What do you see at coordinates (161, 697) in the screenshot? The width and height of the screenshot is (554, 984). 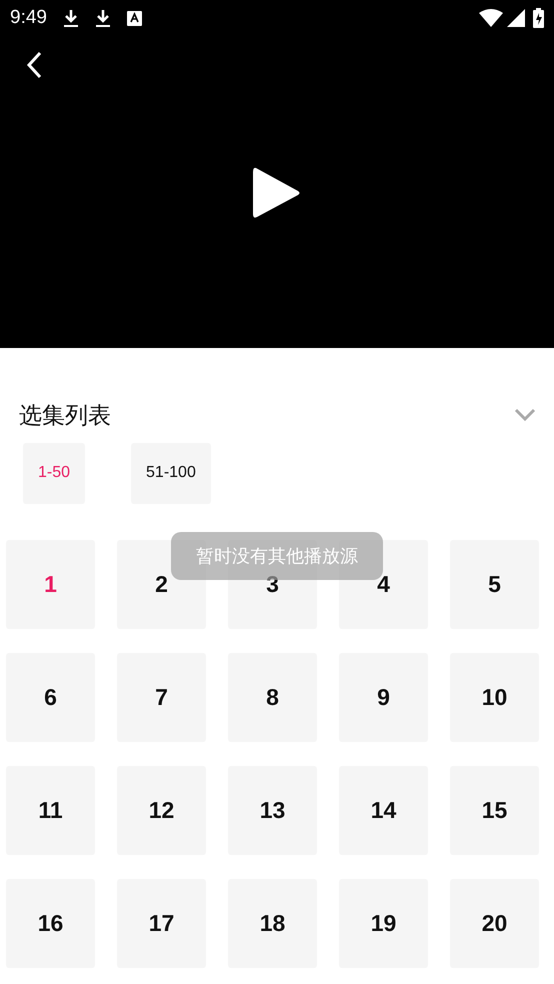 I see `episode-button: 7` at bounding box center [161, 697].